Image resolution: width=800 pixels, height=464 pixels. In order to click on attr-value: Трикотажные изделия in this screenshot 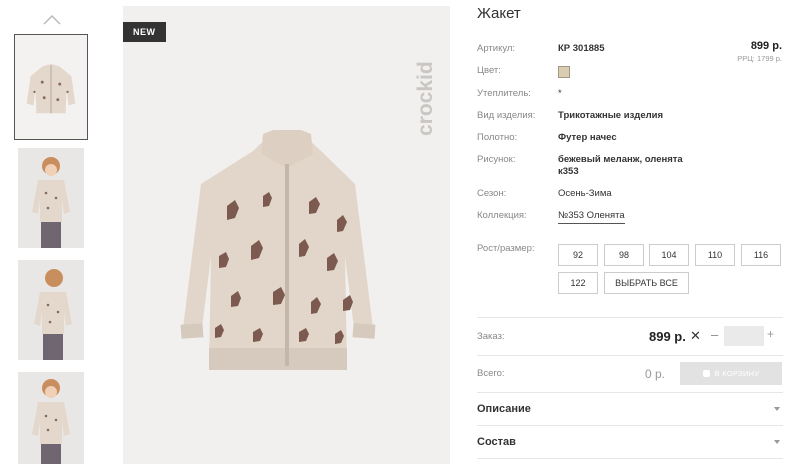, I will do `click(611, 115)`.